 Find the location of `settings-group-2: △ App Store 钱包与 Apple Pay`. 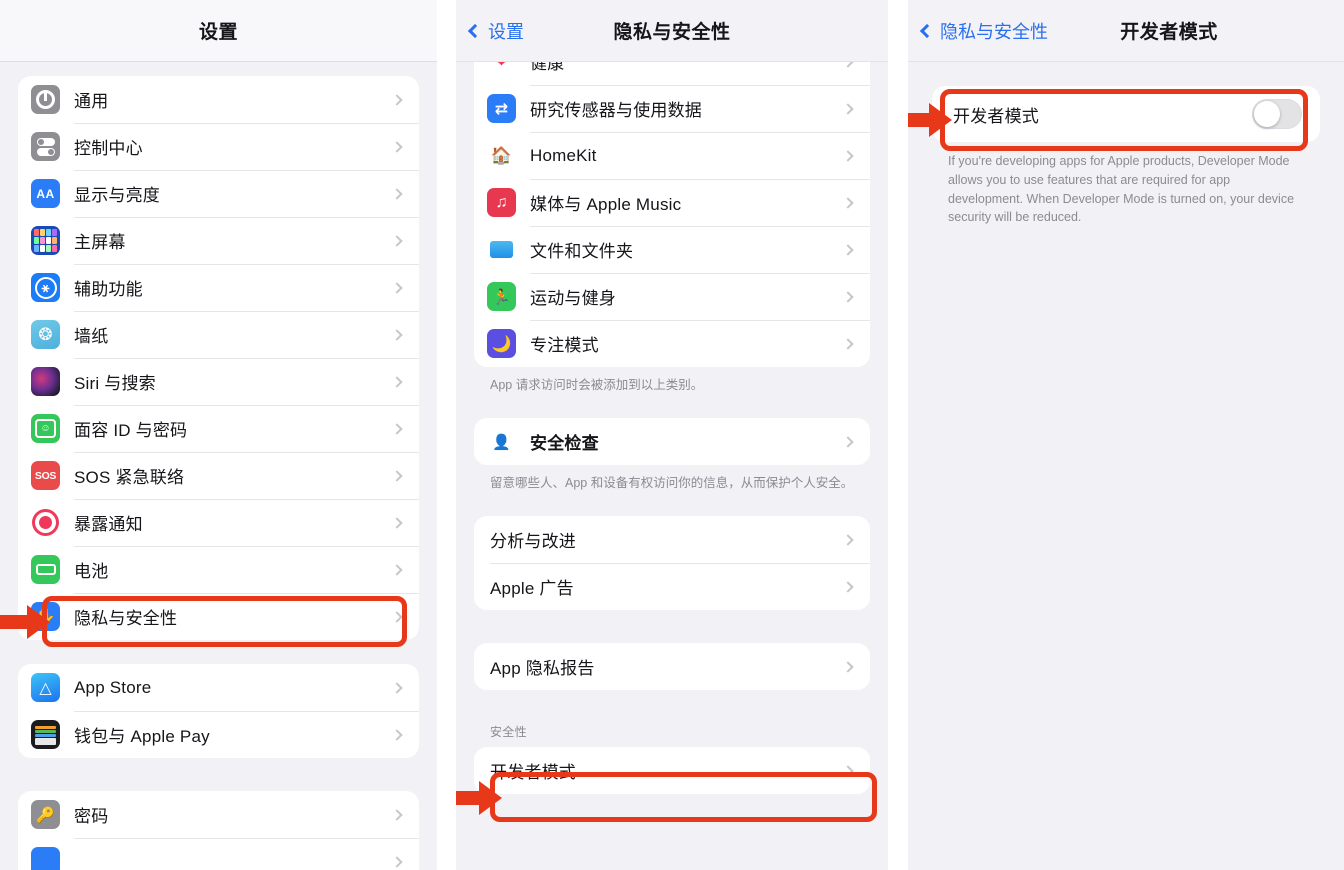

settings-group-2: △ App Store 钱包与 Apple Pay is located at coordinates (218, 711).